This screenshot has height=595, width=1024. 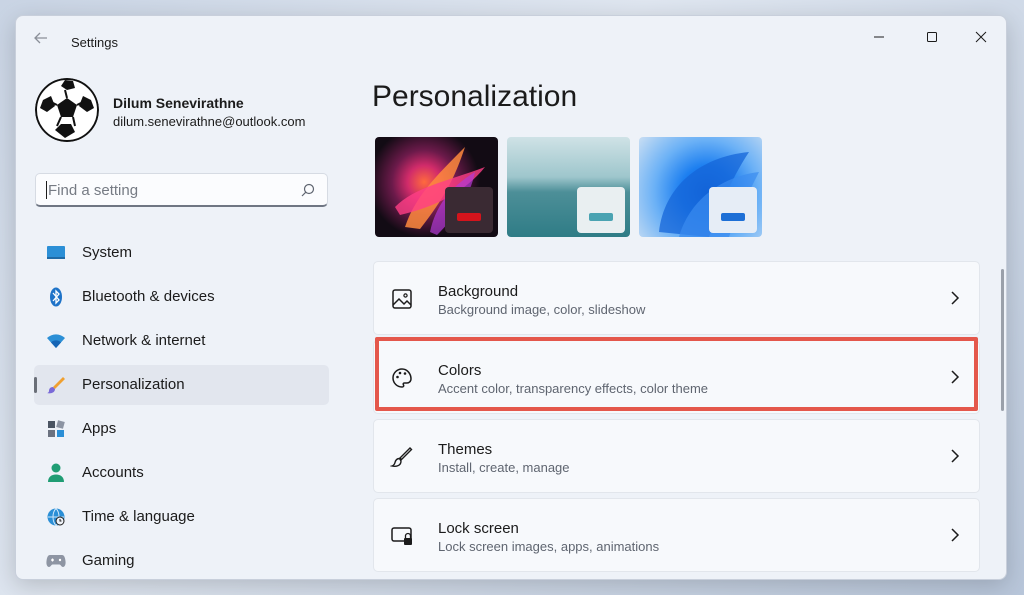 What do you see at coordinates (46, 190) in the screenshot?
I see `text-caret` at bounding box center [46, 190].